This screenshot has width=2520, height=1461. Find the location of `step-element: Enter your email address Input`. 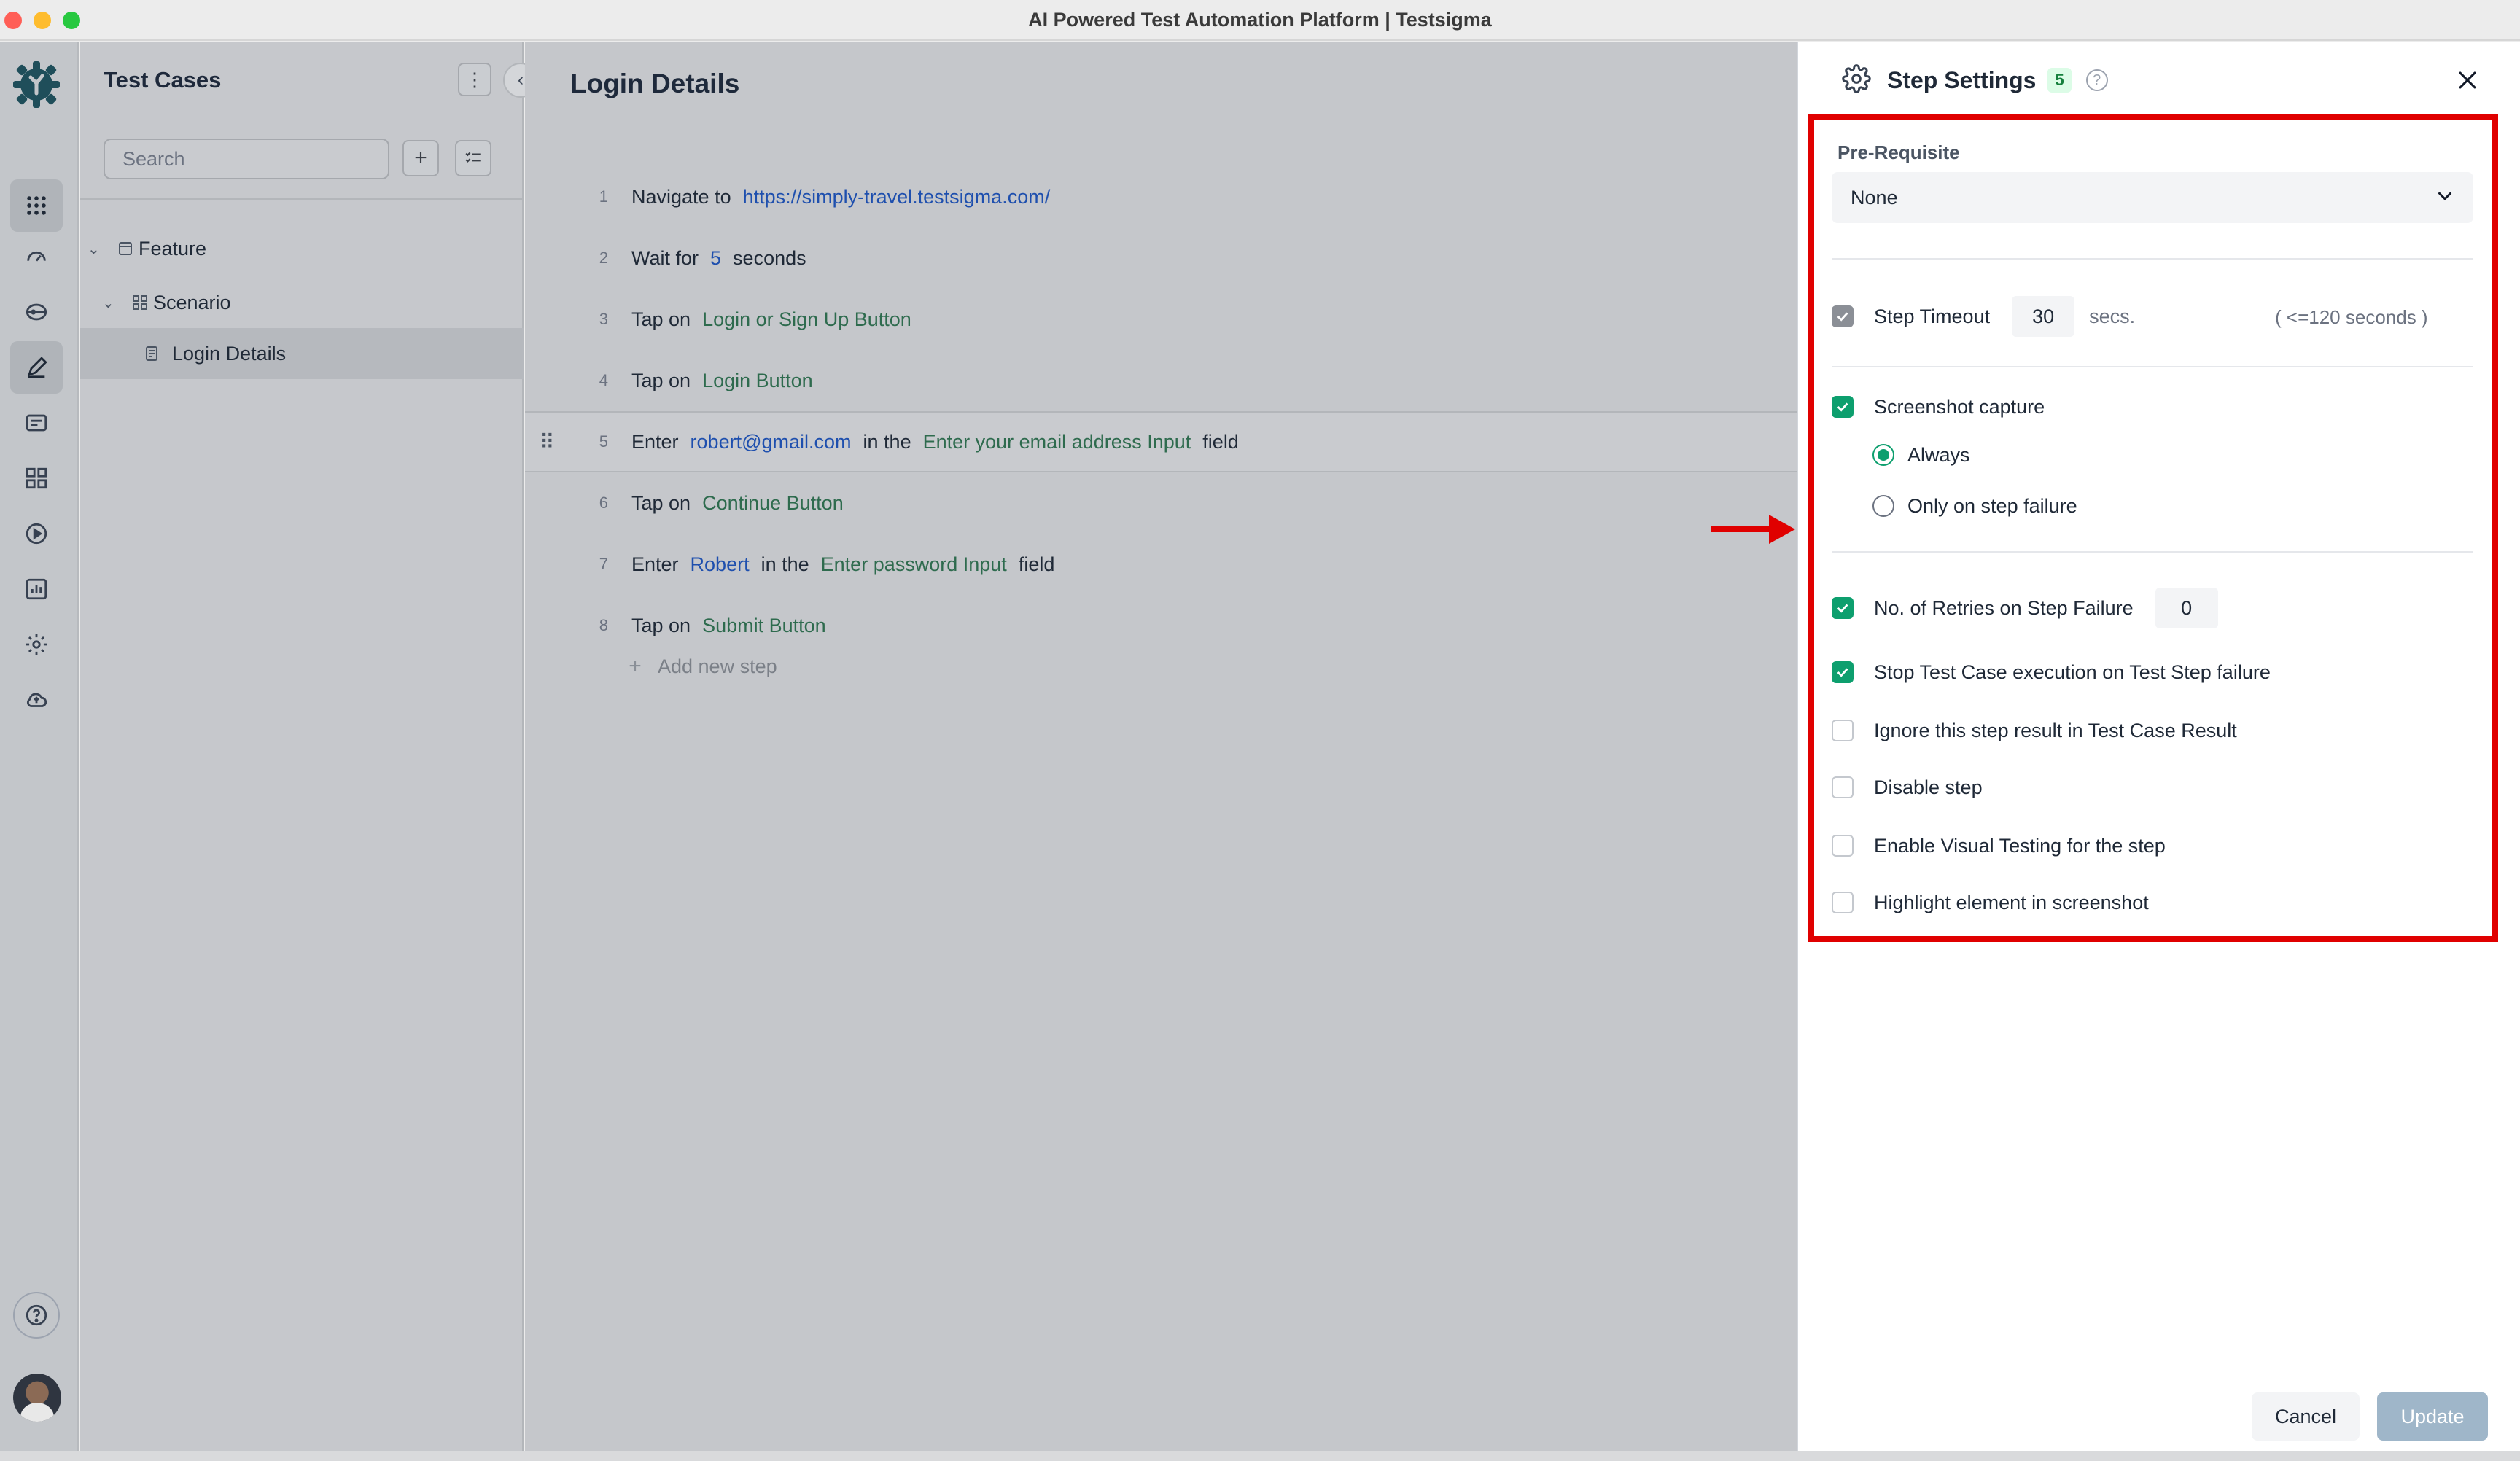

step-element: Enter your email address Input is located at coordinates (1057, 442).